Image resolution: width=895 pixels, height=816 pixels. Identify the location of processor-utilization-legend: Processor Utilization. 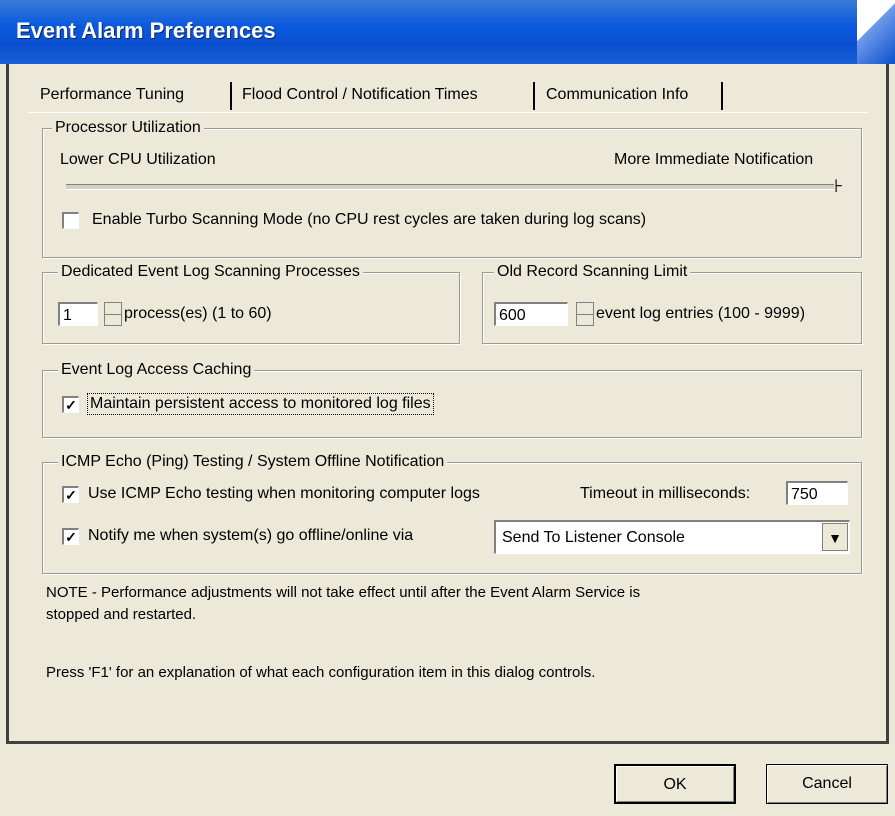
(128, 128).